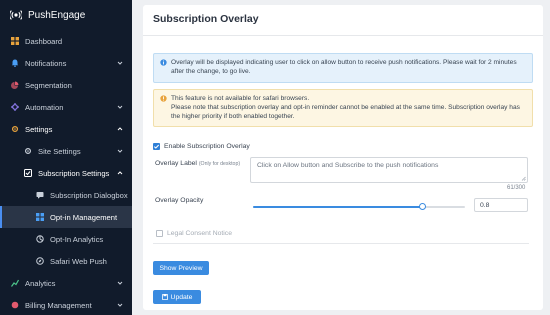 The image size is (550, 315). Describe the element at coordinates (66, 129) in the screenshot. I see `sidebar-item-settings: Settings` at that location.